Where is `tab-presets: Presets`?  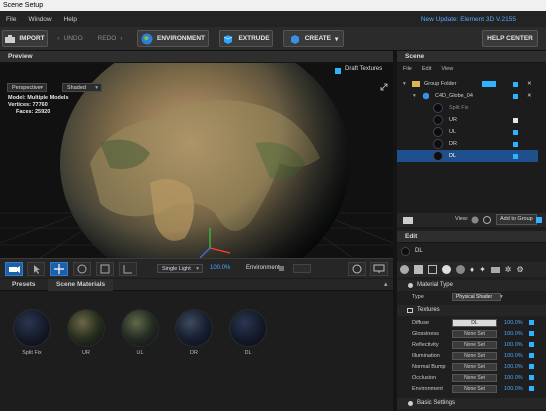 tab-presets: Presets is located at coordinates (24, 285).